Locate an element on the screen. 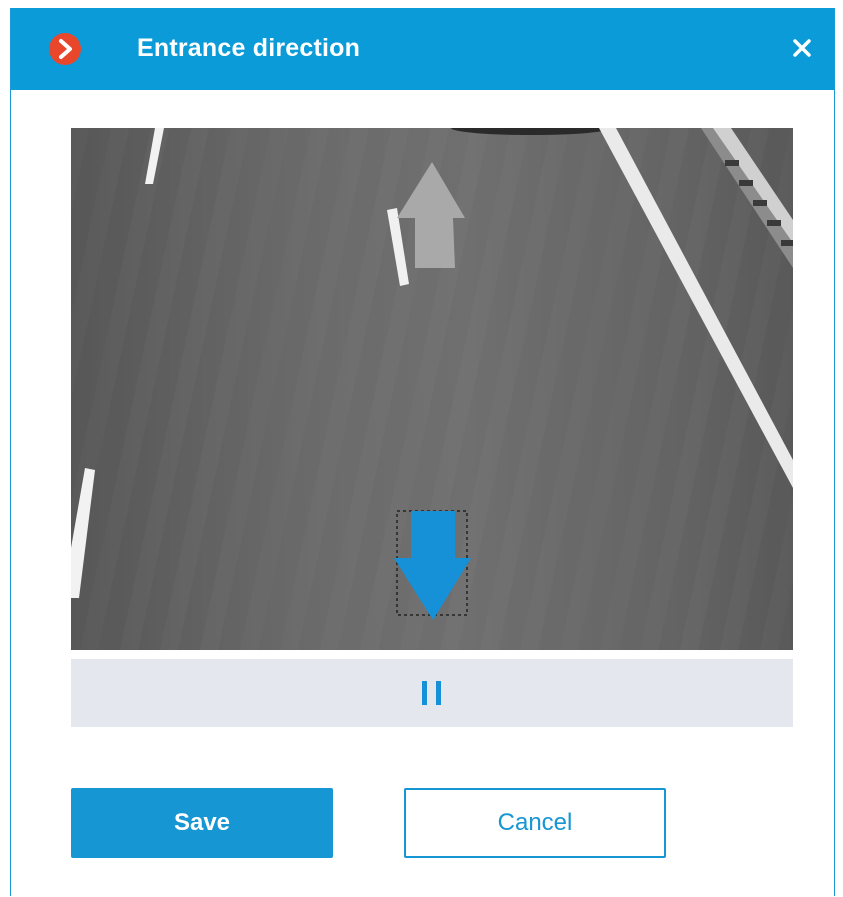 The height and width of the screenshot is (897, 843). close-icon is located at coordinates (802, 48).